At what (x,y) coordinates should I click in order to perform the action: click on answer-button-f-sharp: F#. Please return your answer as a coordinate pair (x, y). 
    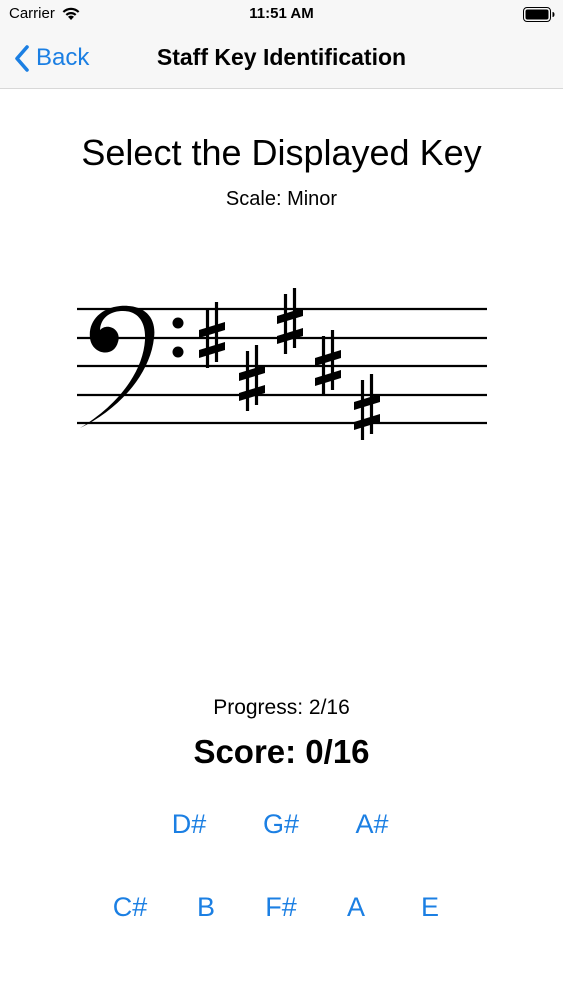
    Looking at the image, I should click on (281, 907).